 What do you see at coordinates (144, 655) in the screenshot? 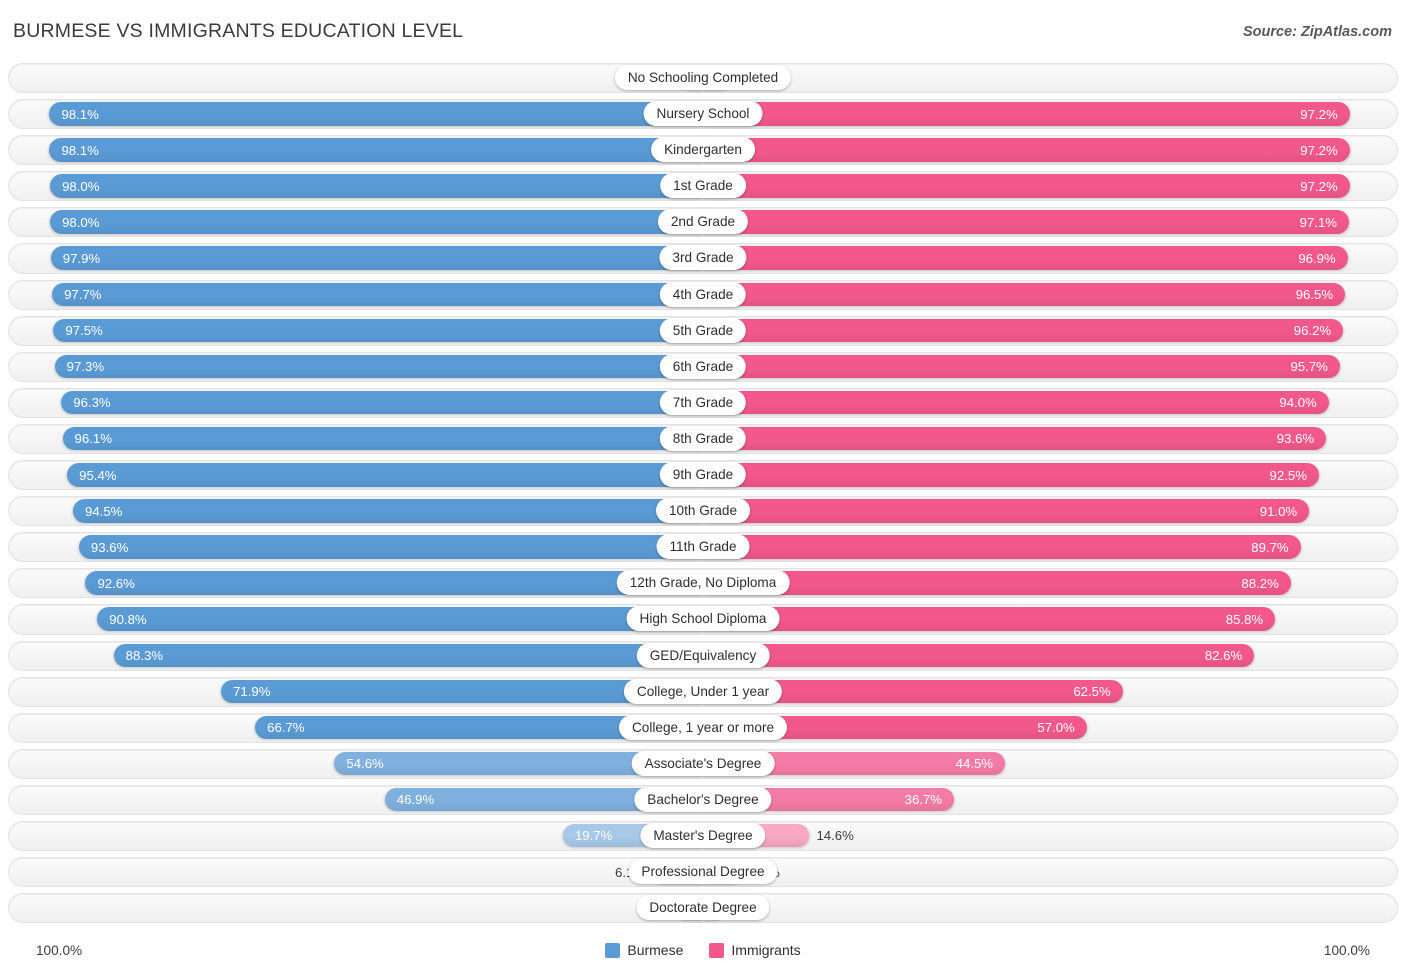
I see `bar-value-burmese: 88.3%` at bounding box center [144, 655].